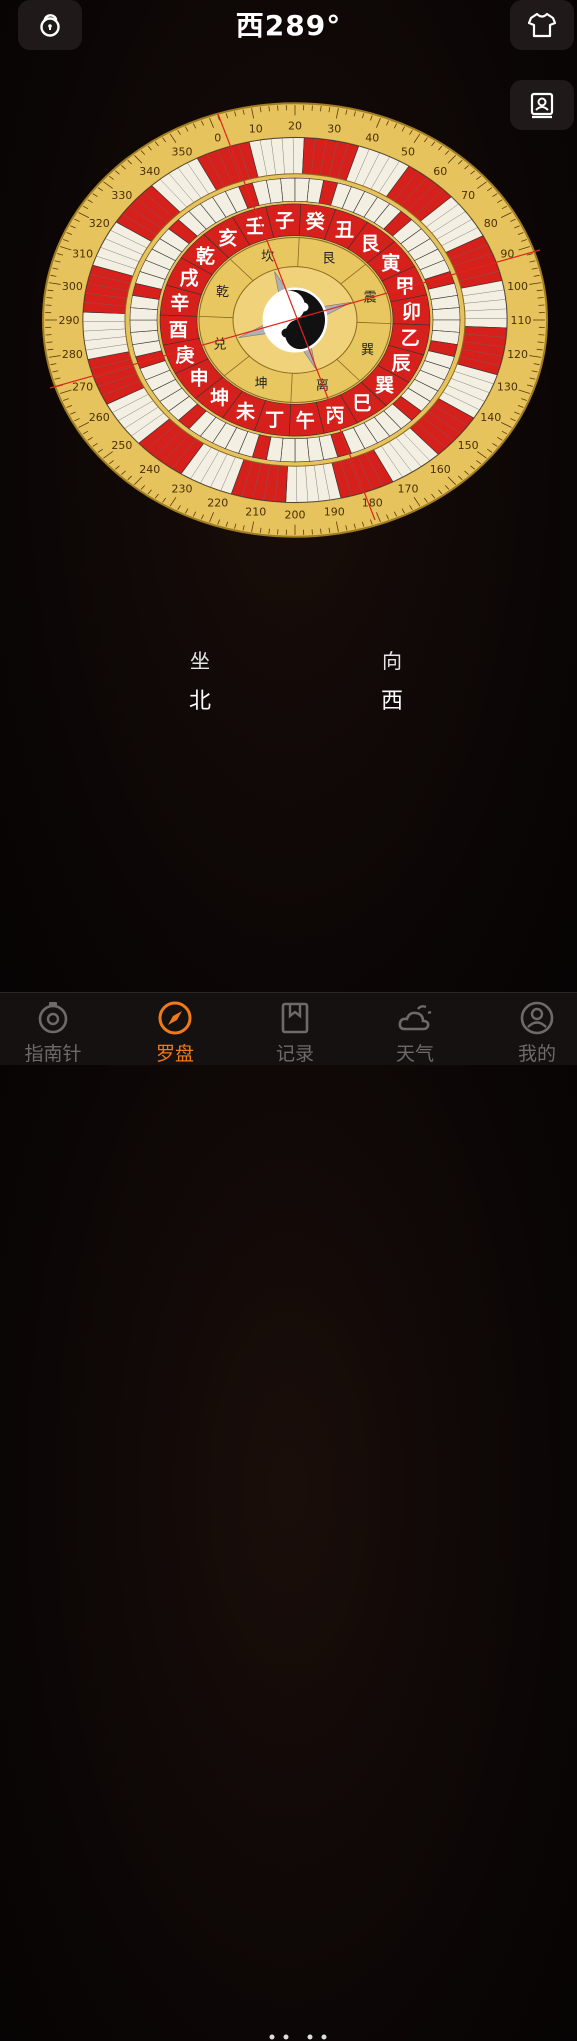 This screenshot has width=577, height=2041. Describe the element at coordinates (219, 397) in the screenshot. I see `mountain-label: 坤` at that location.